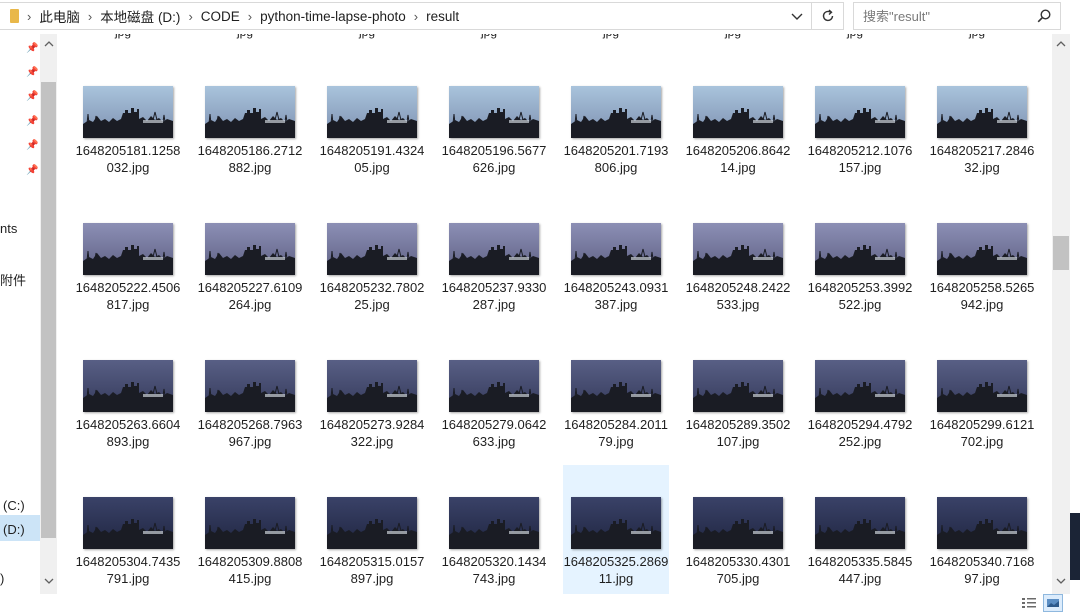  What do you see at coordinates (128, 259) in the screenshot?
I see `file-item: 1648205222.4506817.jpg` at bounding box center [128, 259].